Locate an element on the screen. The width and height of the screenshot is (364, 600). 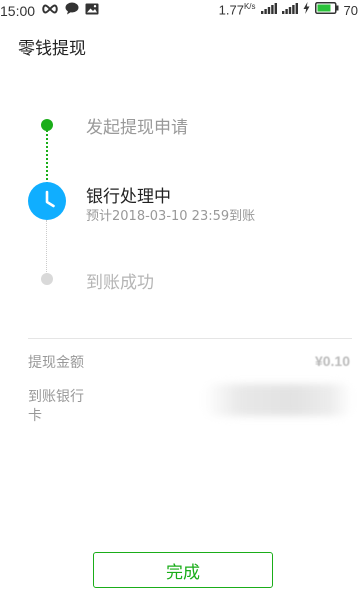
infinity-icon is located at coordinates (50, 10).